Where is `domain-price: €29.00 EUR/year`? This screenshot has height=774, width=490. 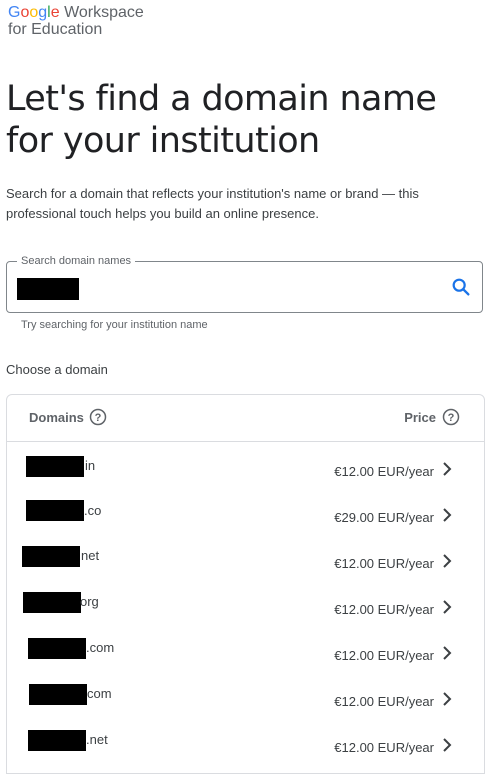
domain-price: €29.00 EUR/year is located at coordinates (384, 517).